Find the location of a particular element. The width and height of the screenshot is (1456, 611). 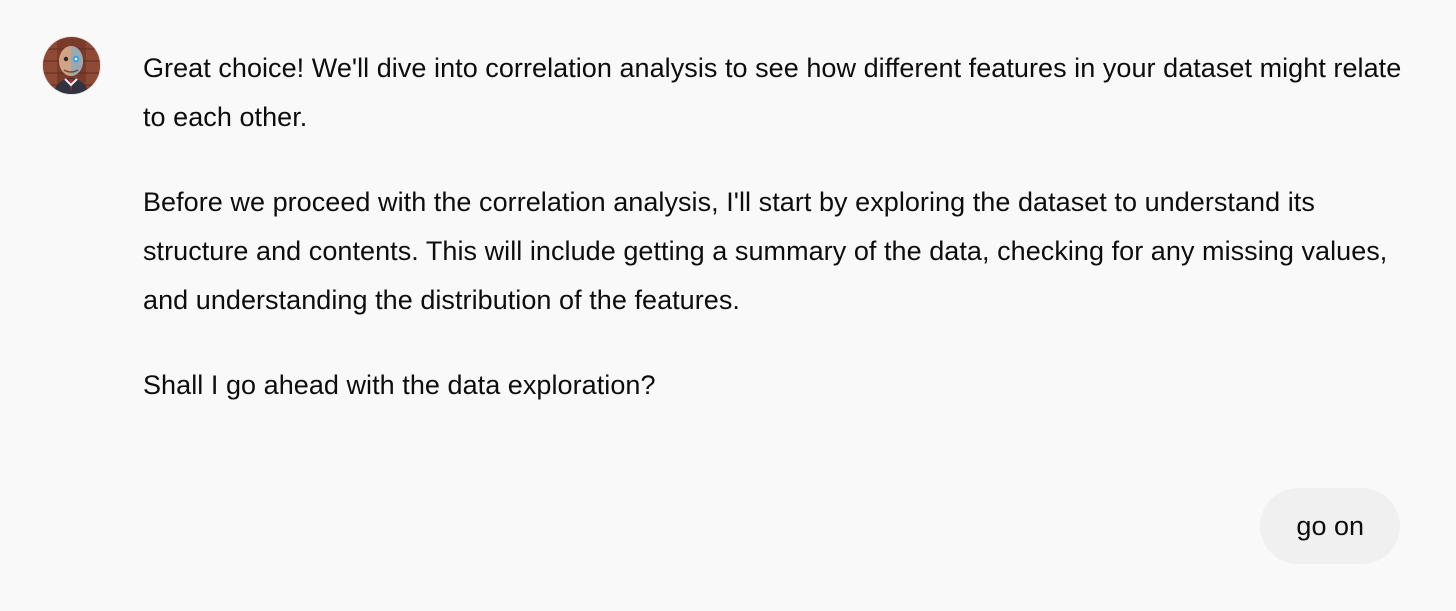

robot-human-avatar-icon is located at coordinates (71, 65).